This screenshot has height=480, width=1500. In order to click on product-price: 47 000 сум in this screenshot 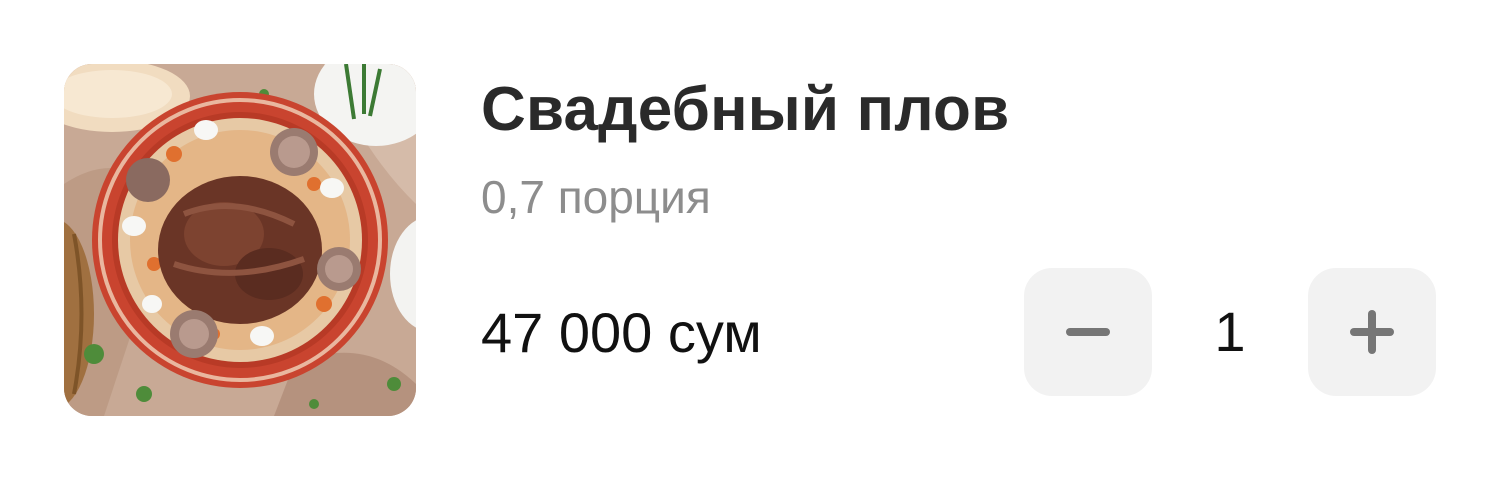, I will do `click(621, 332)`.